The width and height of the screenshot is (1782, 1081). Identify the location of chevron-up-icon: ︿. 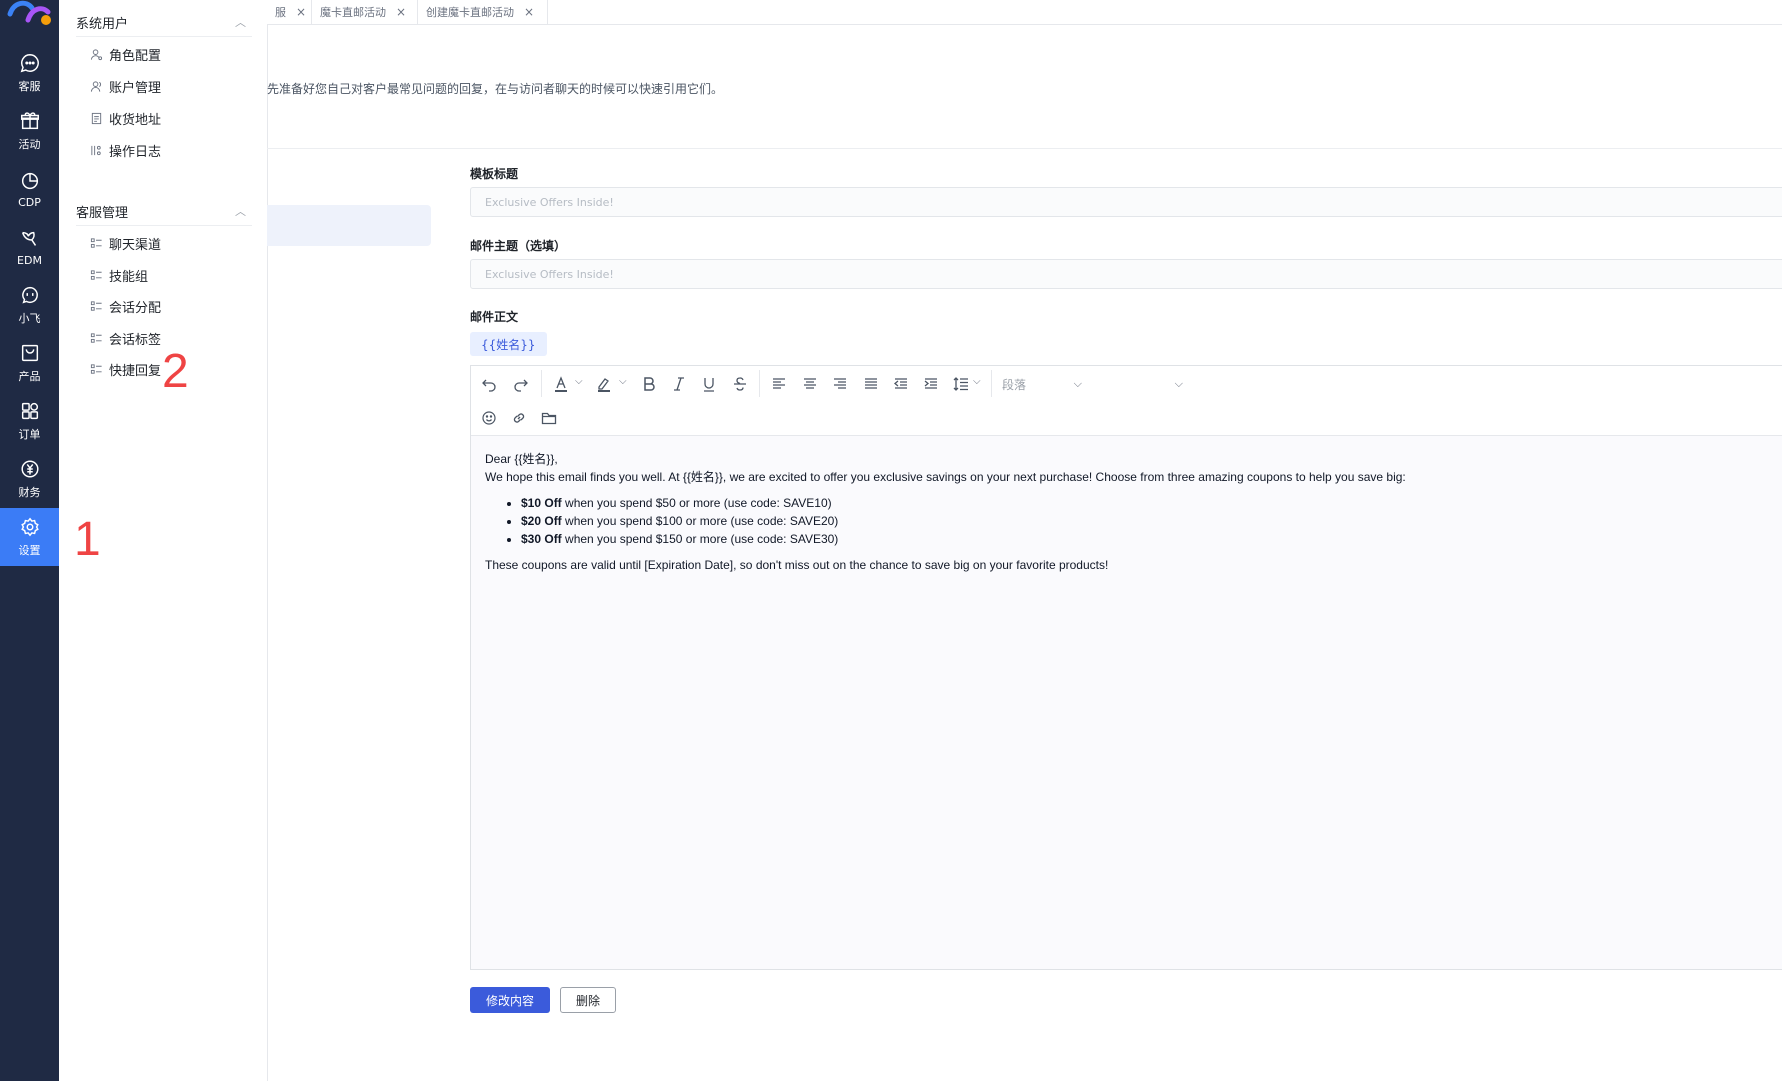
(240, 211).